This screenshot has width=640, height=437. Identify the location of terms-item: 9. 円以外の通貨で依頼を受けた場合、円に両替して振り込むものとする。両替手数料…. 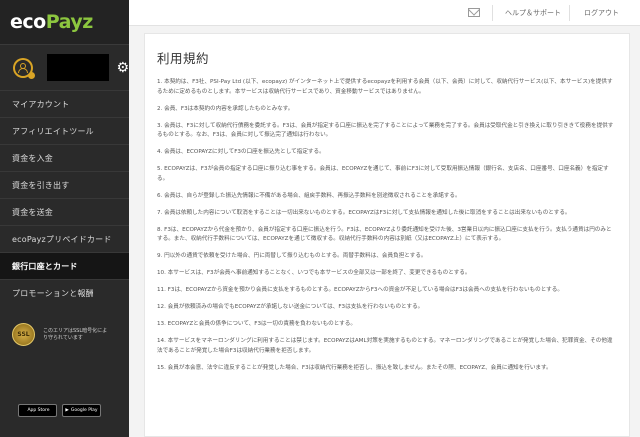
(292, 256).